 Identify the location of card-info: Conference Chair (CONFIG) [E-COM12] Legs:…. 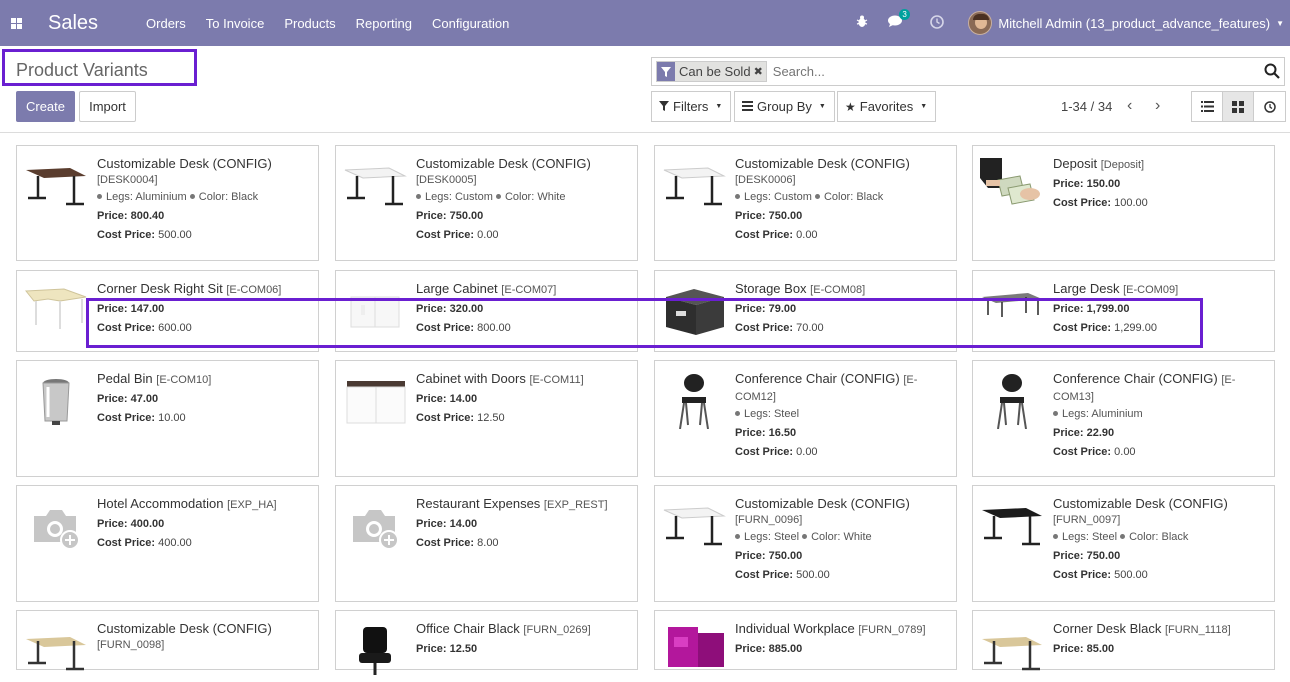
(841, 415).